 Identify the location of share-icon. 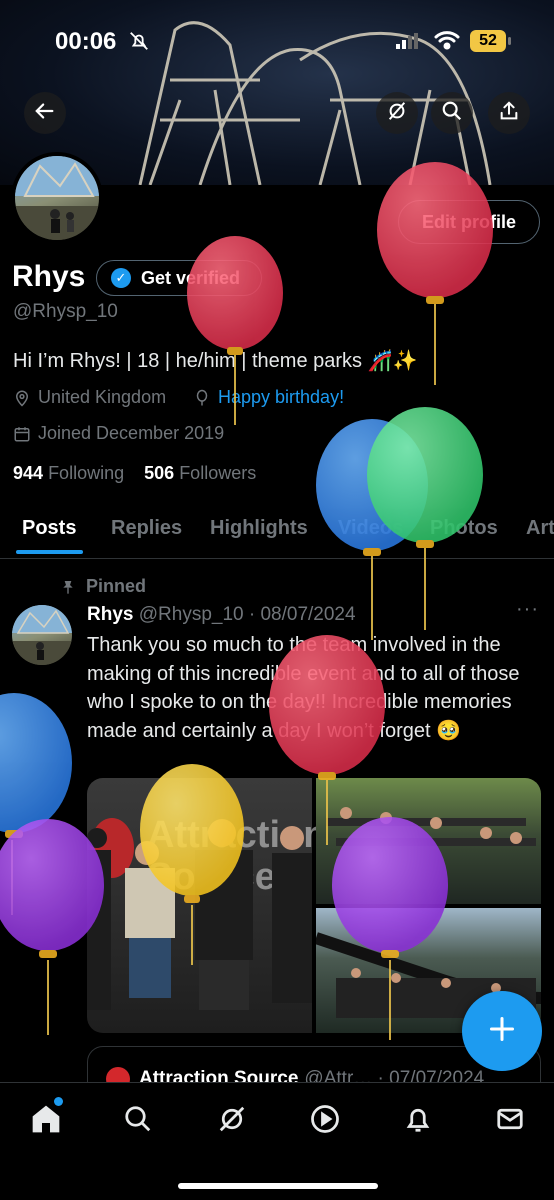
(509, 113).